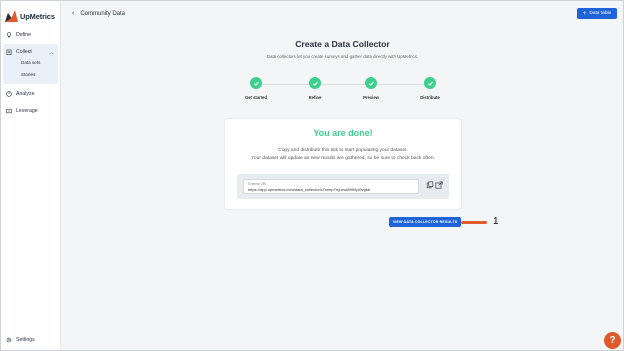  What do you see at coordinates (342, 14) in the screenshot?
I see `top-bar: ‹ Community Data + Data table` at bounding box center [342, 14].